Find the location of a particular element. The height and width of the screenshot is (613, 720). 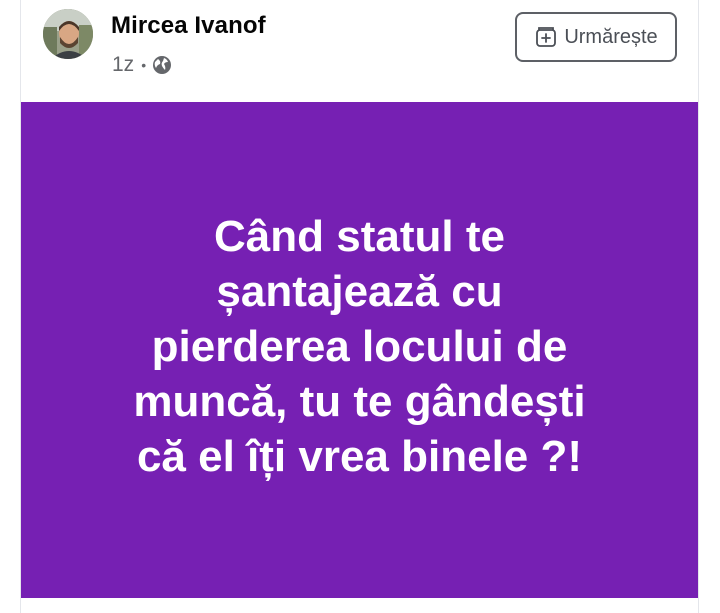

post-meta: 1z • is located at coordinates (142, 65).